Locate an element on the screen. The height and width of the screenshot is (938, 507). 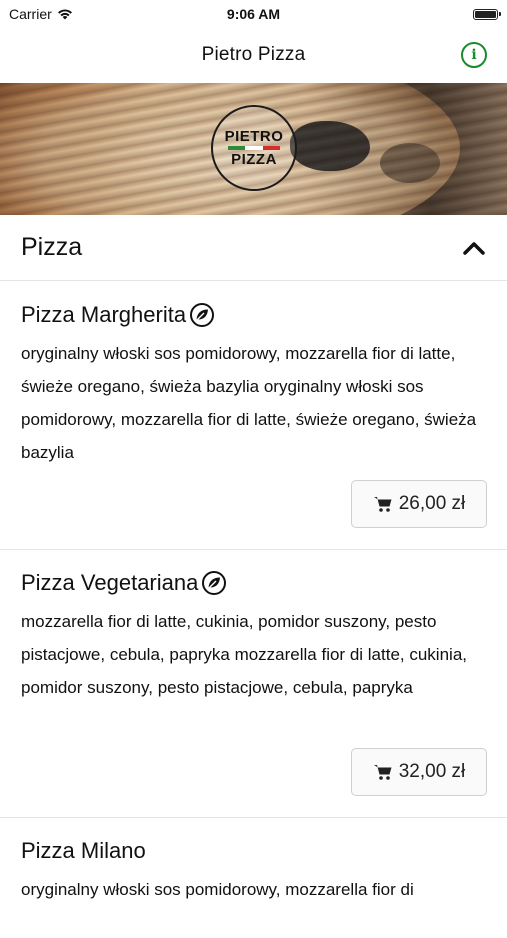
carrier-label: Carrier is located at coordinates (30, 14).